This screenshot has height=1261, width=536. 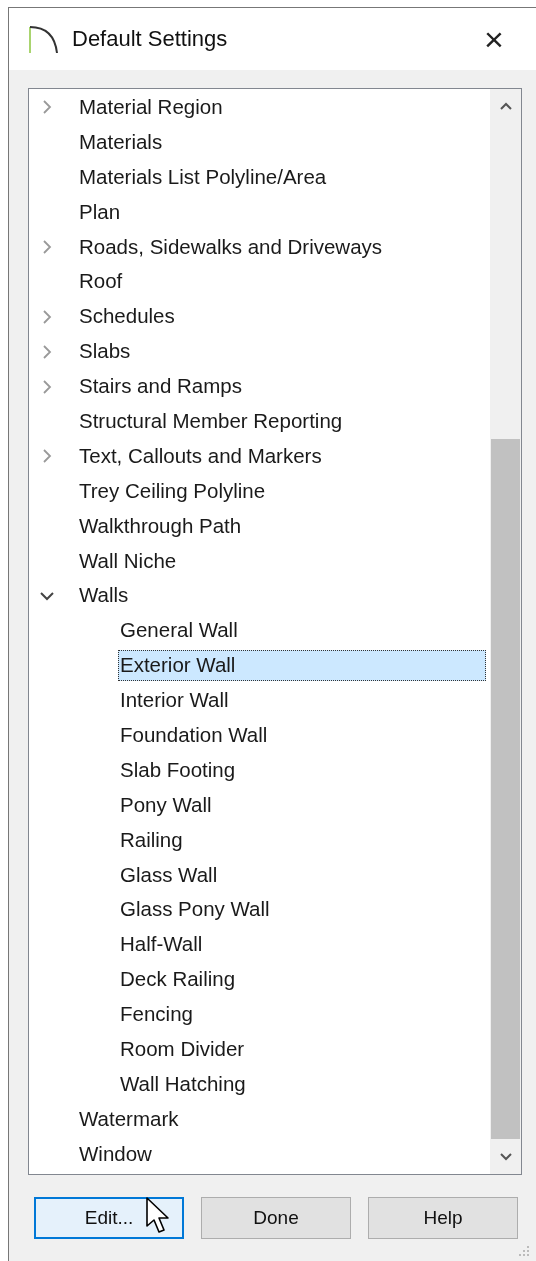 I want to click on tree-item: Half-Wall, so click(x=162, y=945).